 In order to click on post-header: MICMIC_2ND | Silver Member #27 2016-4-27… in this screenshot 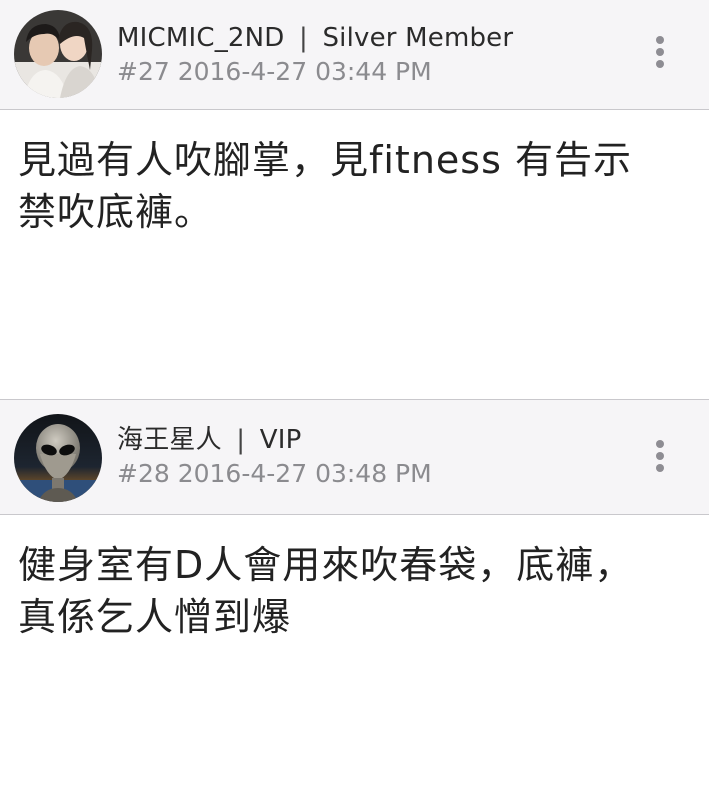, I will do `click(354, 55)`.